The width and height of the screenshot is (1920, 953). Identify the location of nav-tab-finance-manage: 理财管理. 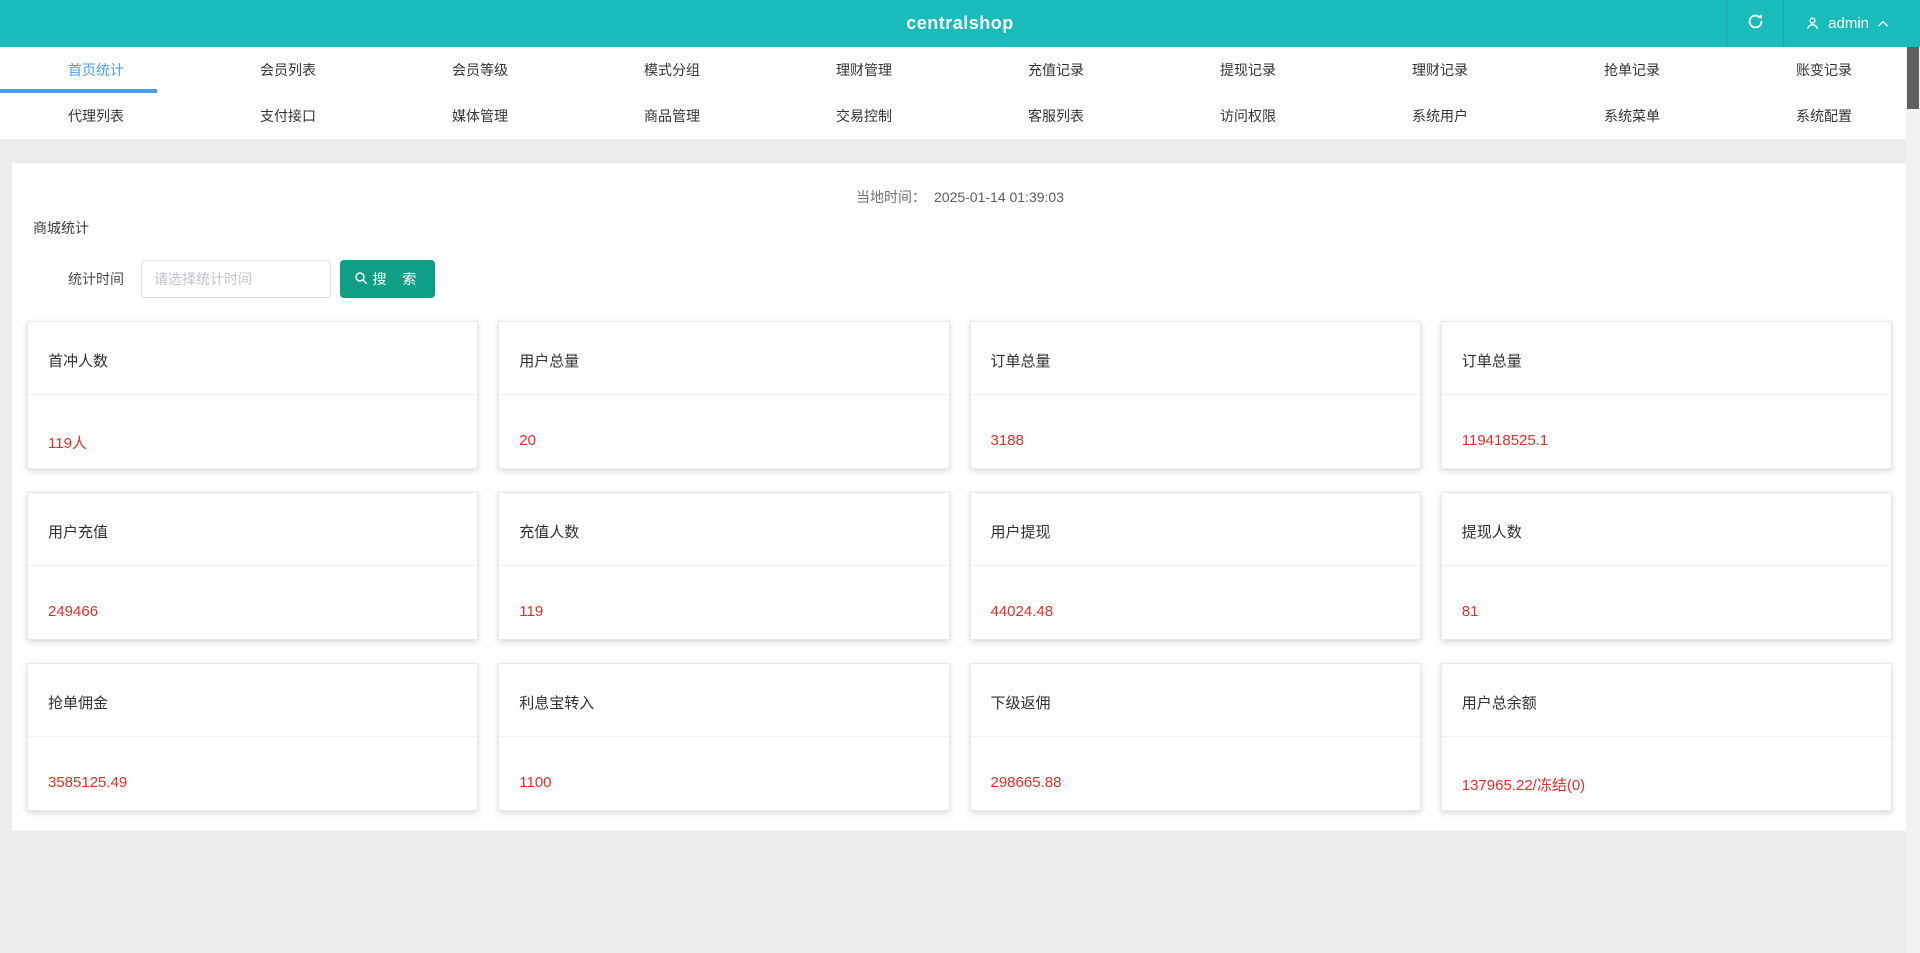
(864, 70).